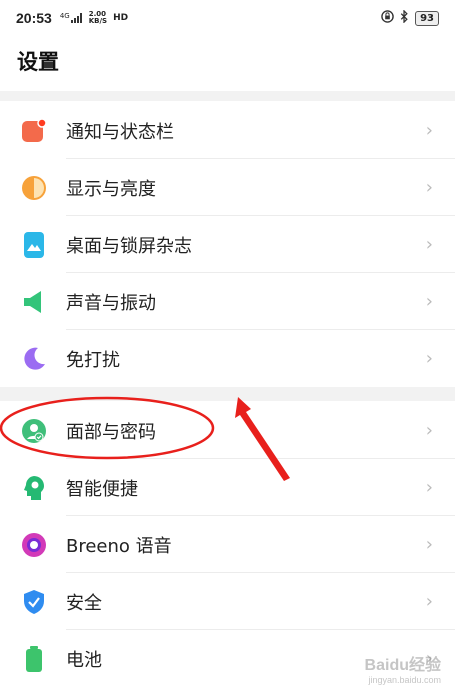 The height and width of the screenshot is (691, 455). What do you see at coordinates (34, 359) in the screenshot?
I see `moon-icon` at bounding box center [34, 359].